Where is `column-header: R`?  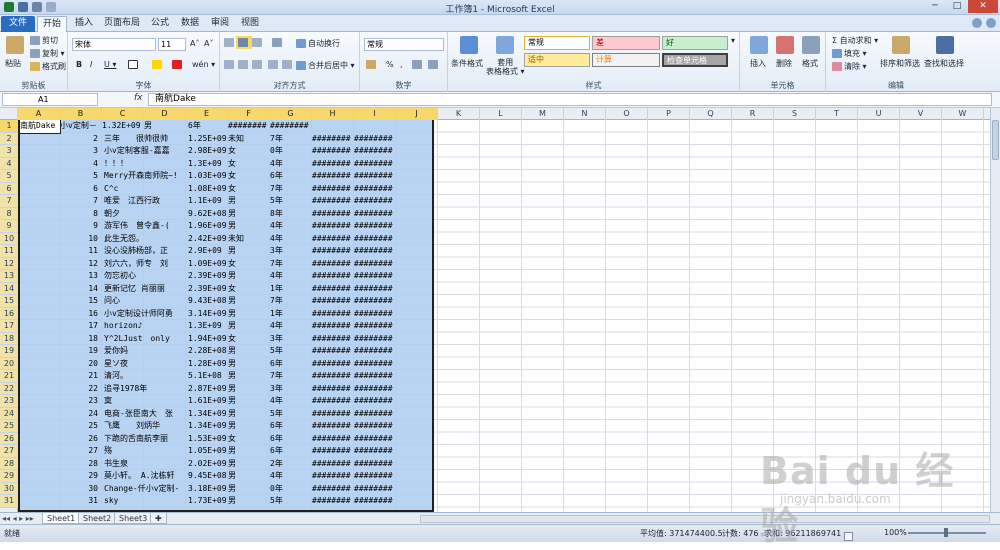 column-header: R is located at coordinates (753, 114).